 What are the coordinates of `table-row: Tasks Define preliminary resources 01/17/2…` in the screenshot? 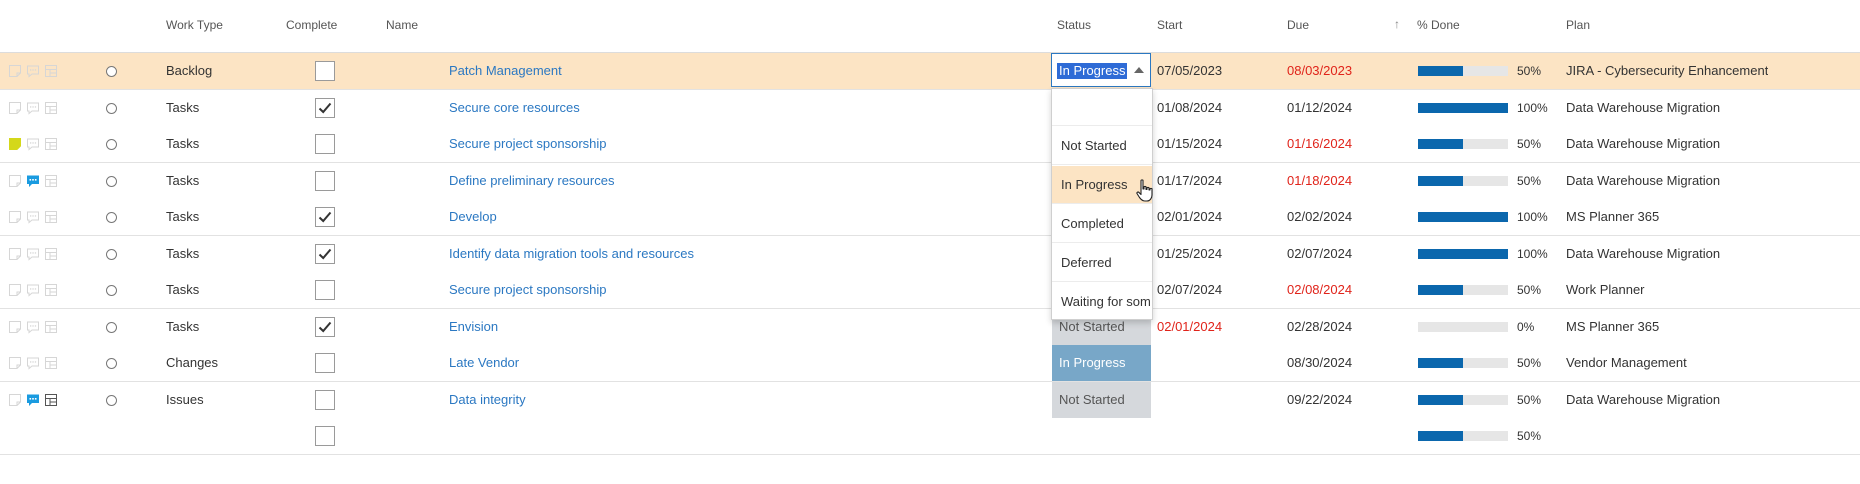 It's located at (930, 181).